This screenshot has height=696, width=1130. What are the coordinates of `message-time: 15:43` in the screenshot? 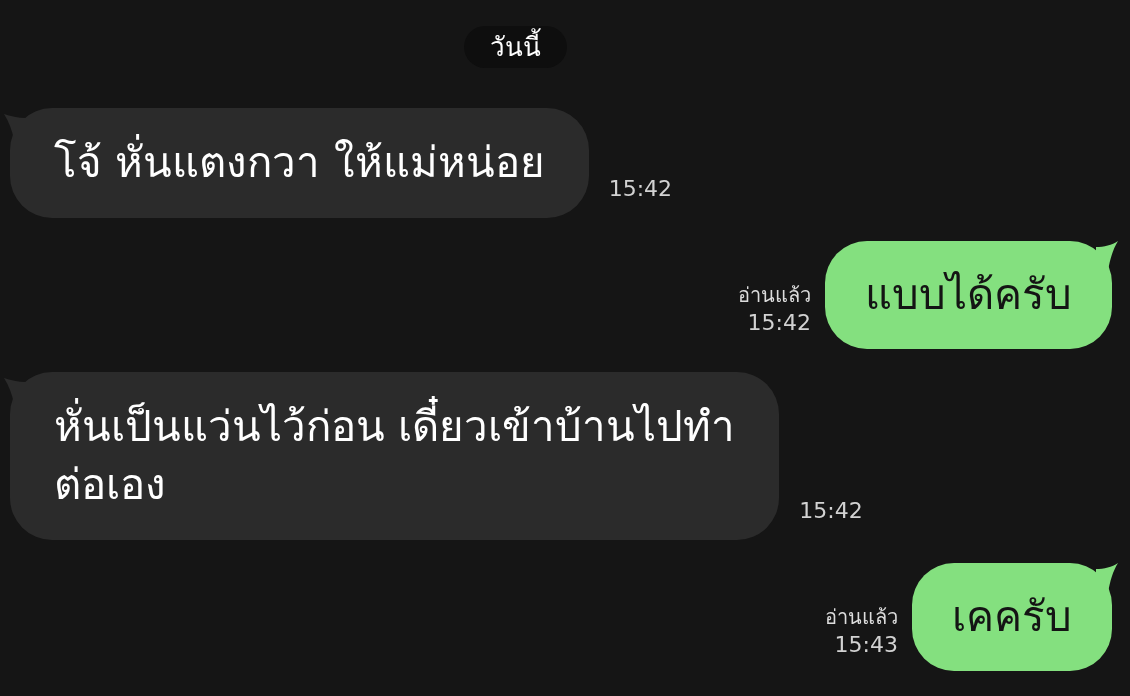 It's located at (866, 645).